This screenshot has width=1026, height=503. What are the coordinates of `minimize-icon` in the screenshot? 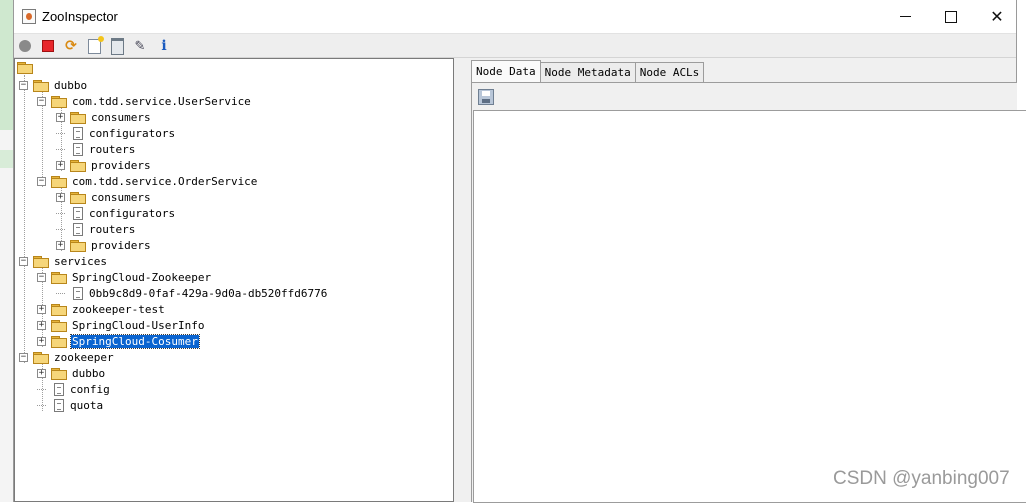 It's located at (905, 16).